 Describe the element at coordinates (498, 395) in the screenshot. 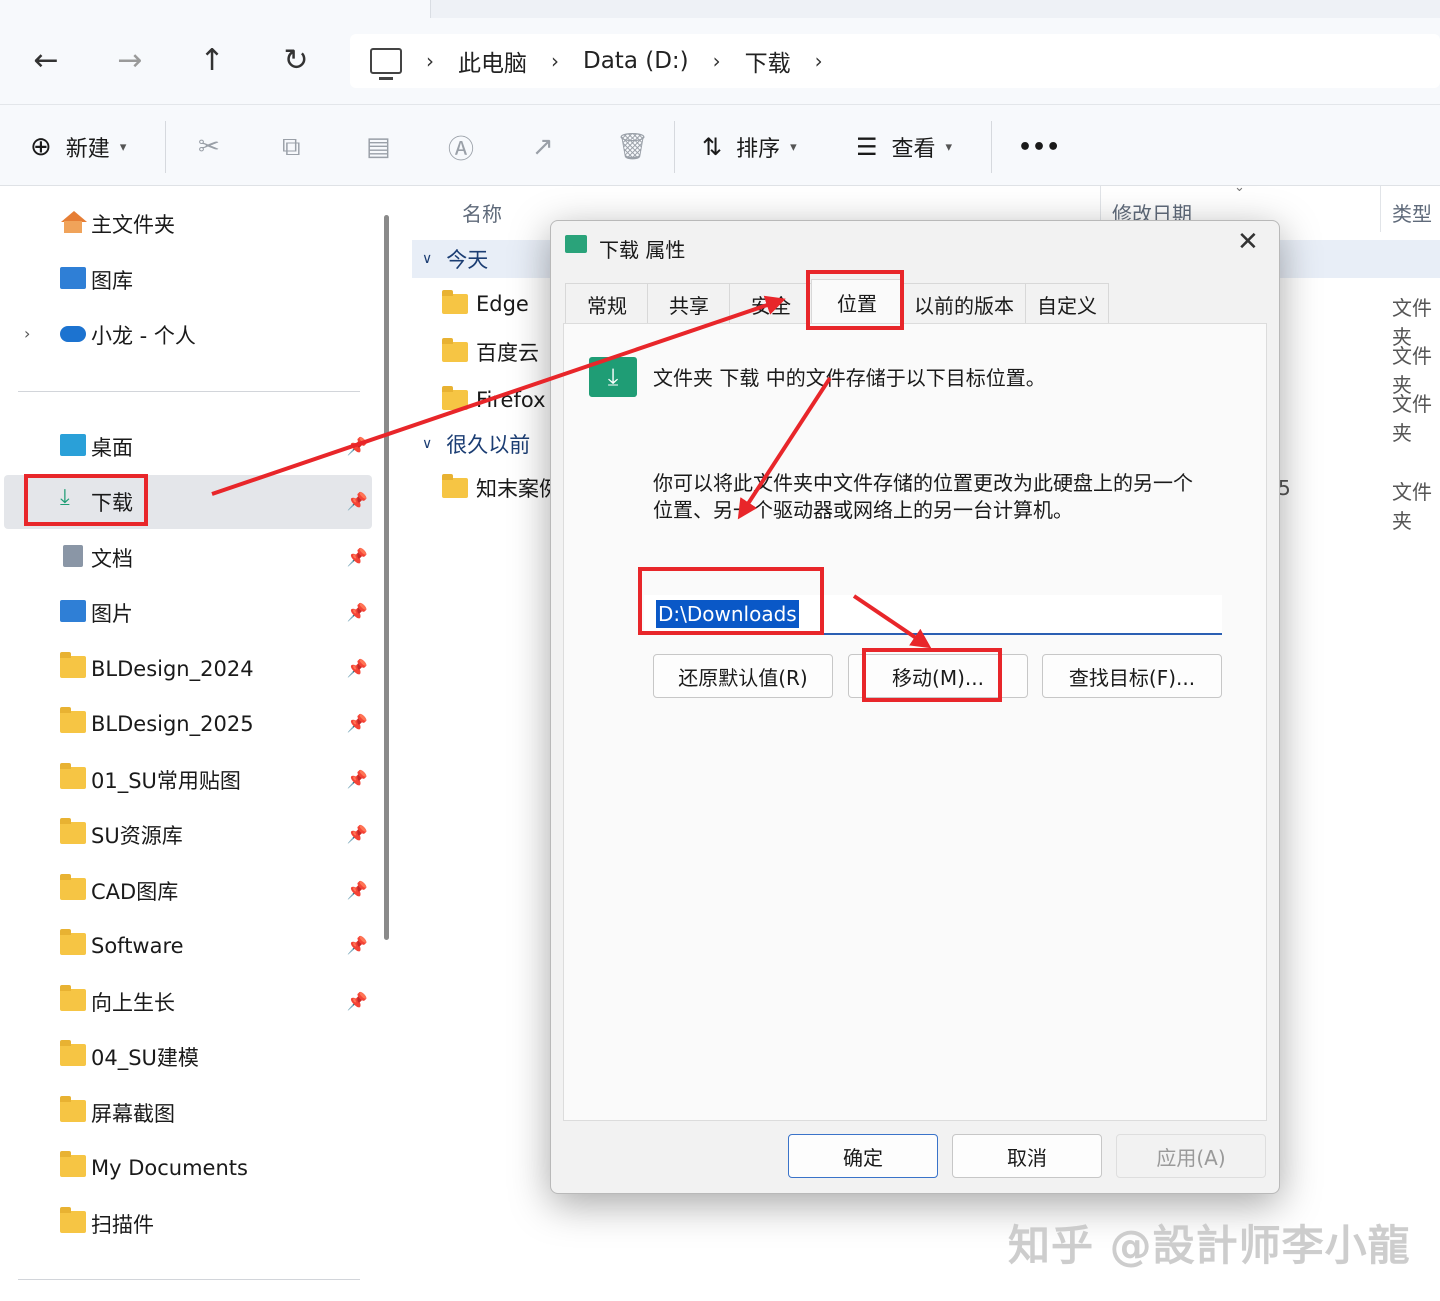

I see `arrow-to-location-tab` at that location.